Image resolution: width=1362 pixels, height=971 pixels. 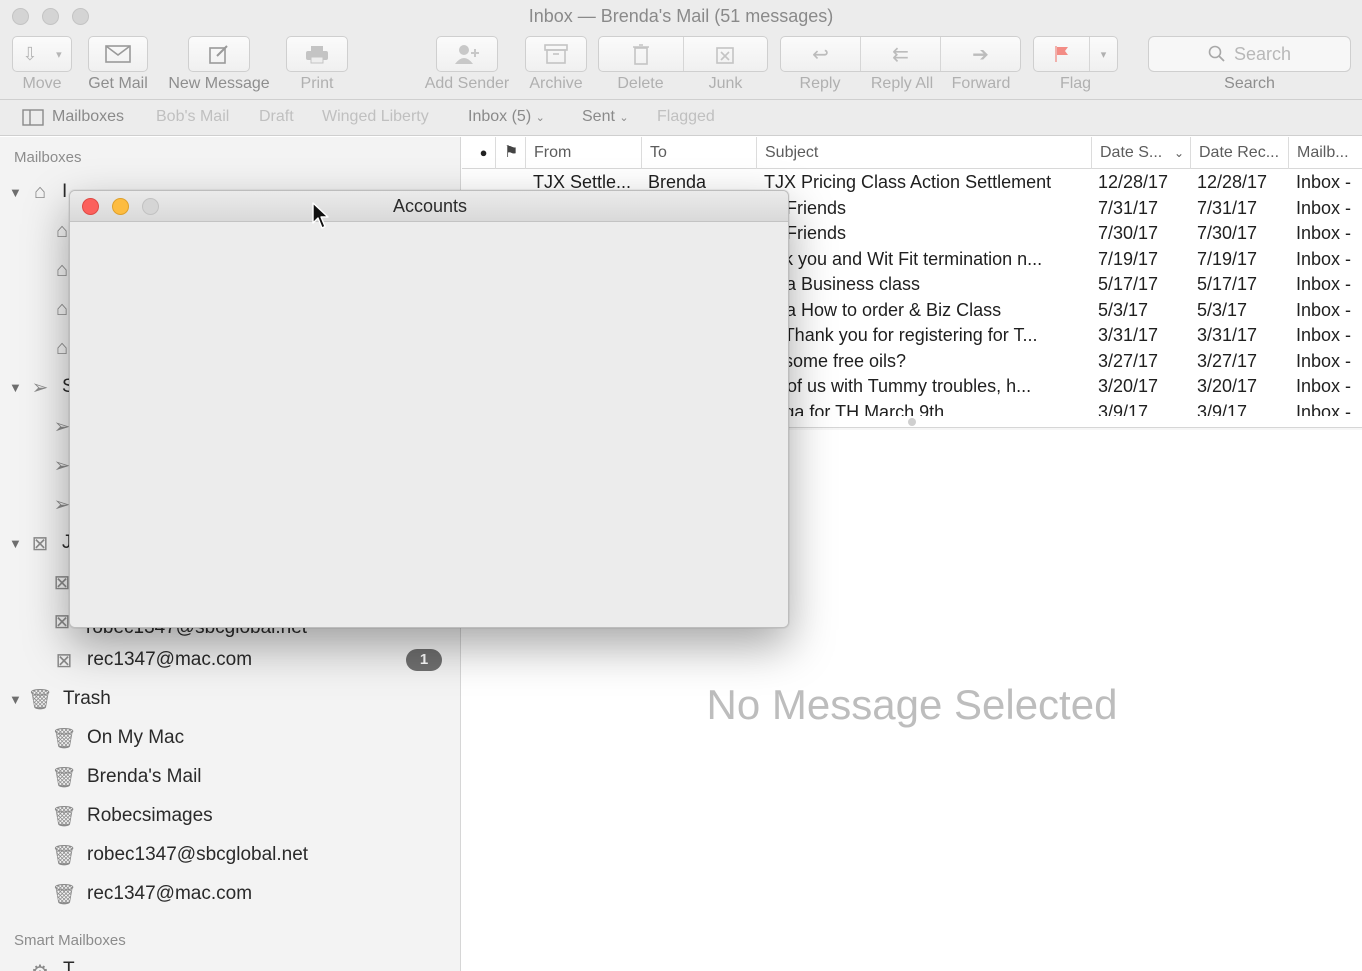 I want to click on favorite-inbox-label: Inbox (5), so click(x=500, y=116).